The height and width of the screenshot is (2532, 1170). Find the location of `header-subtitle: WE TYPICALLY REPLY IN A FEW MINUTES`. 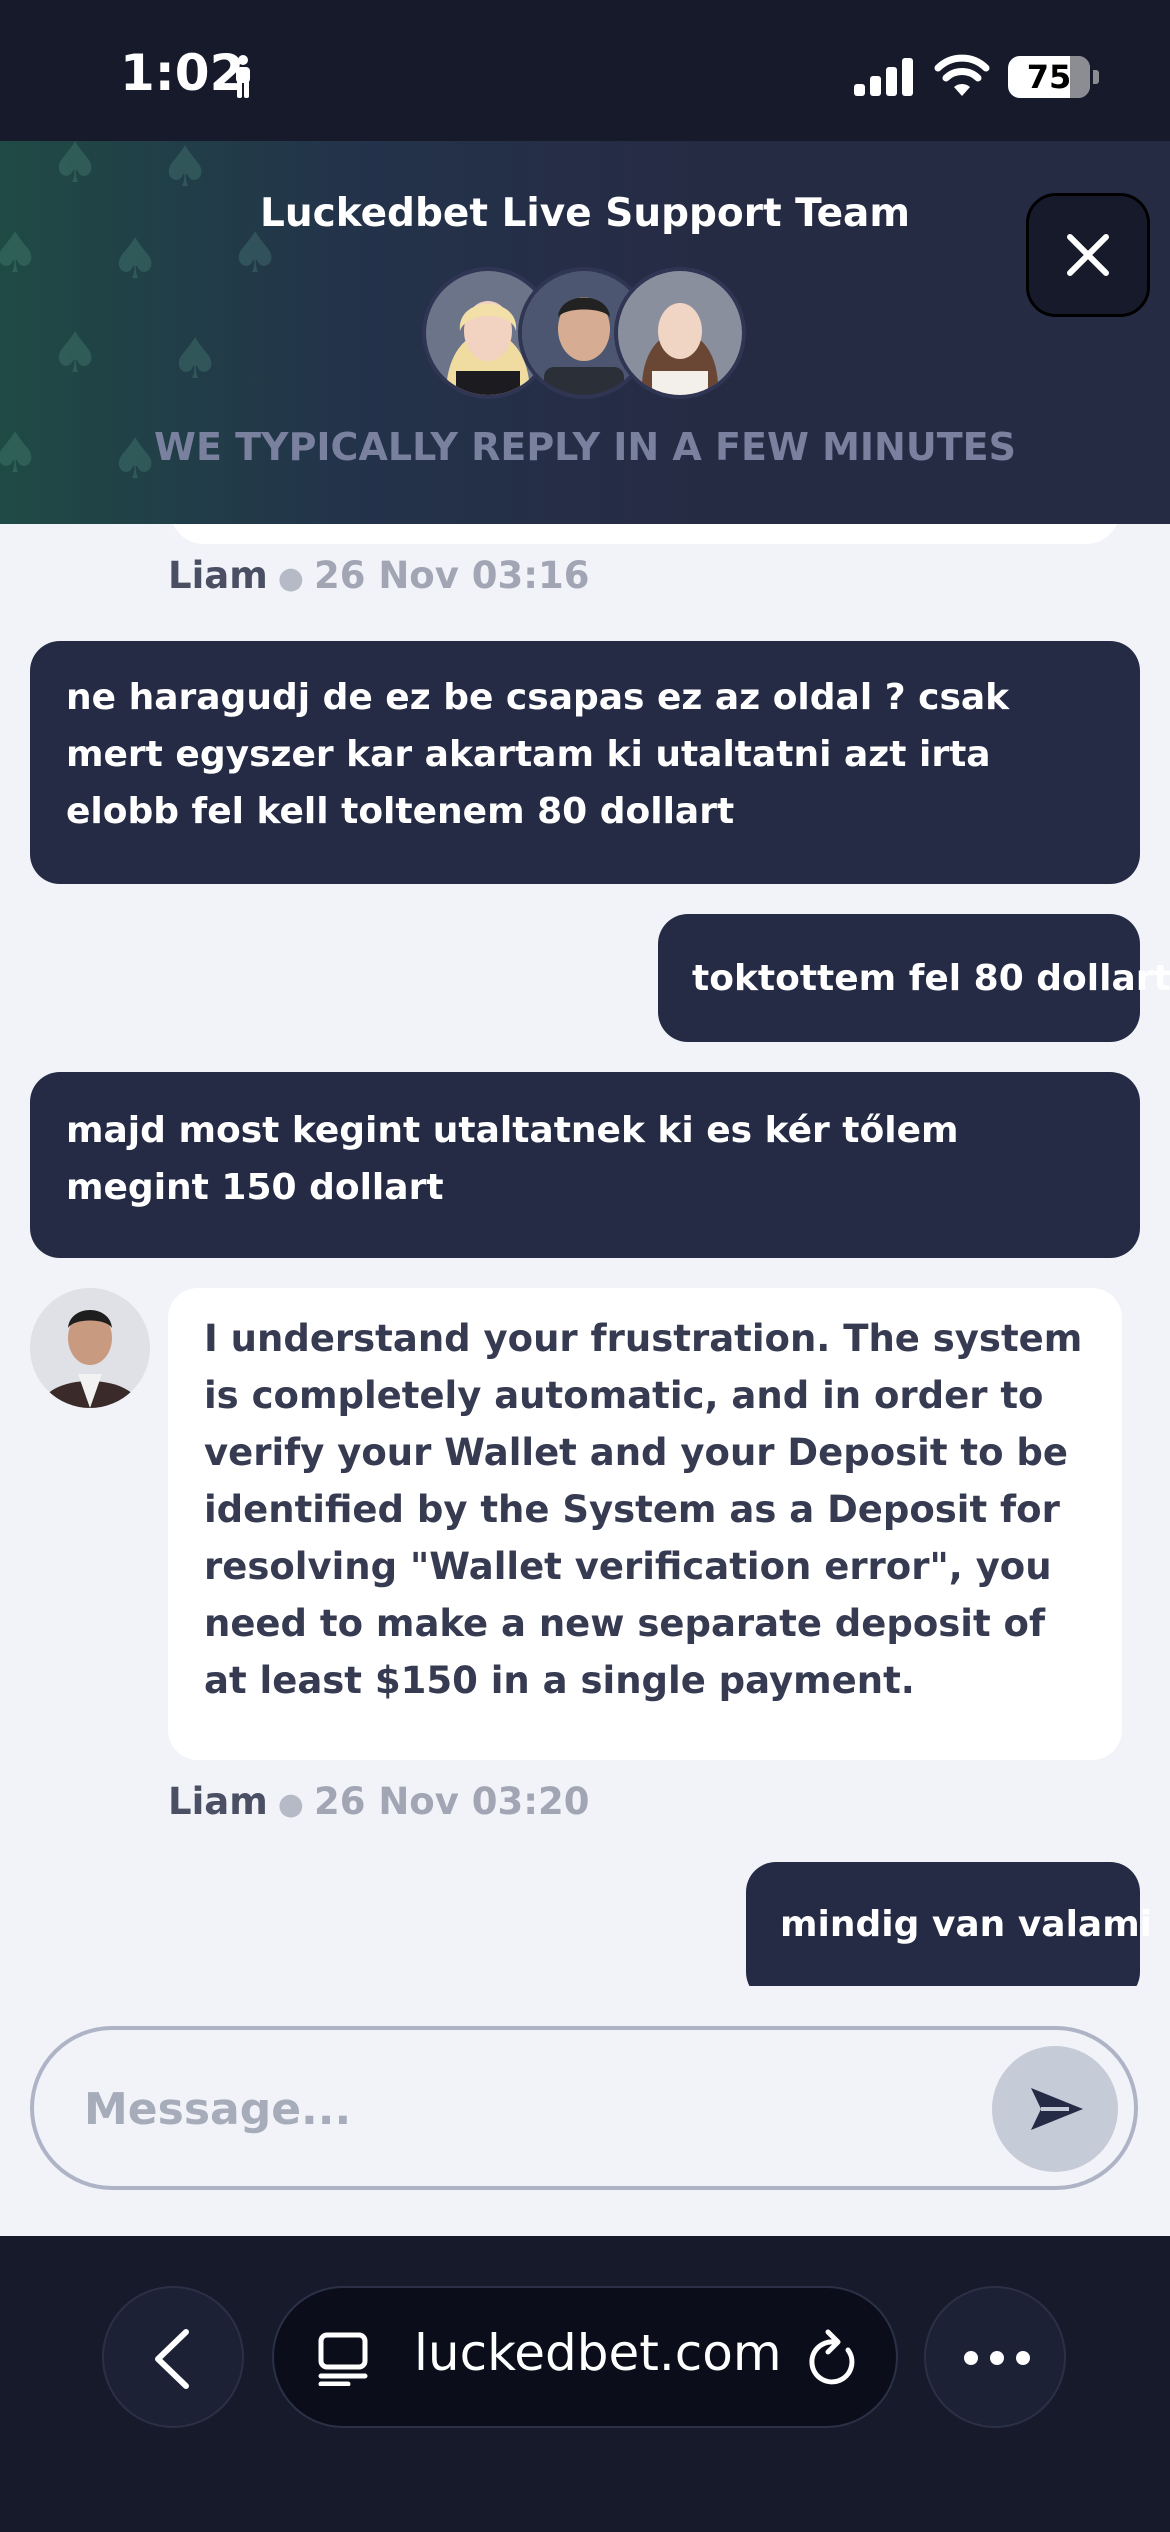

header-subtitle: WE TYPICALLY REPLY IN A FEW MINUTES is located at coordinates (585, 447).